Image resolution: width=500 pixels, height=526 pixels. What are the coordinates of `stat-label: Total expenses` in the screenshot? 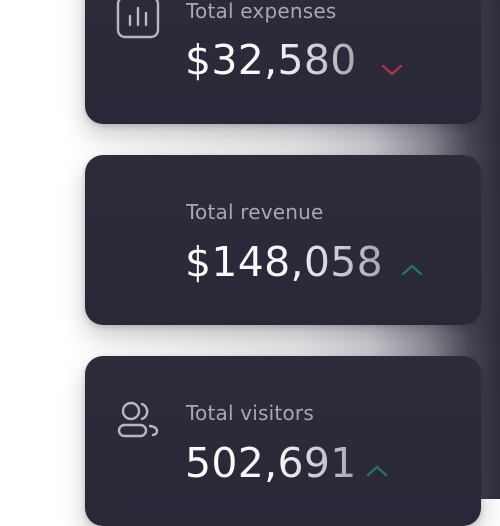 It's located at (261, 11).